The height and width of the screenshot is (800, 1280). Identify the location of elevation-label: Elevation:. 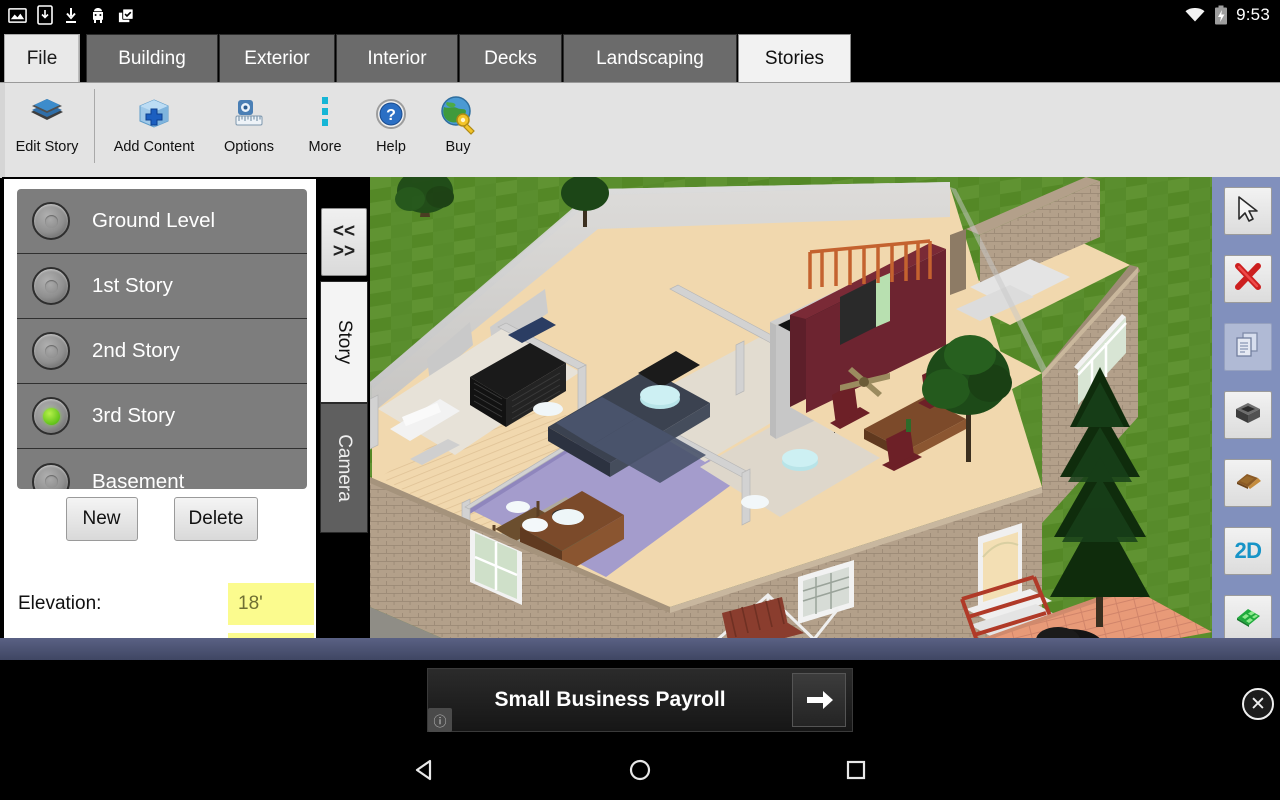
(60, 603).